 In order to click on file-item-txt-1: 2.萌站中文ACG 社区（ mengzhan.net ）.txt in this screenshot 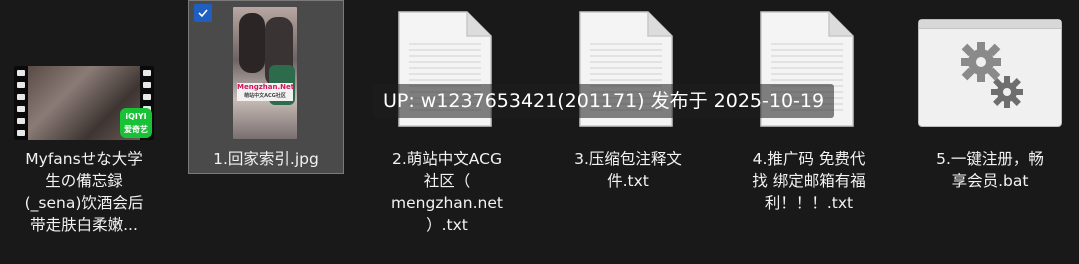, I will do `click(447, 132)`.